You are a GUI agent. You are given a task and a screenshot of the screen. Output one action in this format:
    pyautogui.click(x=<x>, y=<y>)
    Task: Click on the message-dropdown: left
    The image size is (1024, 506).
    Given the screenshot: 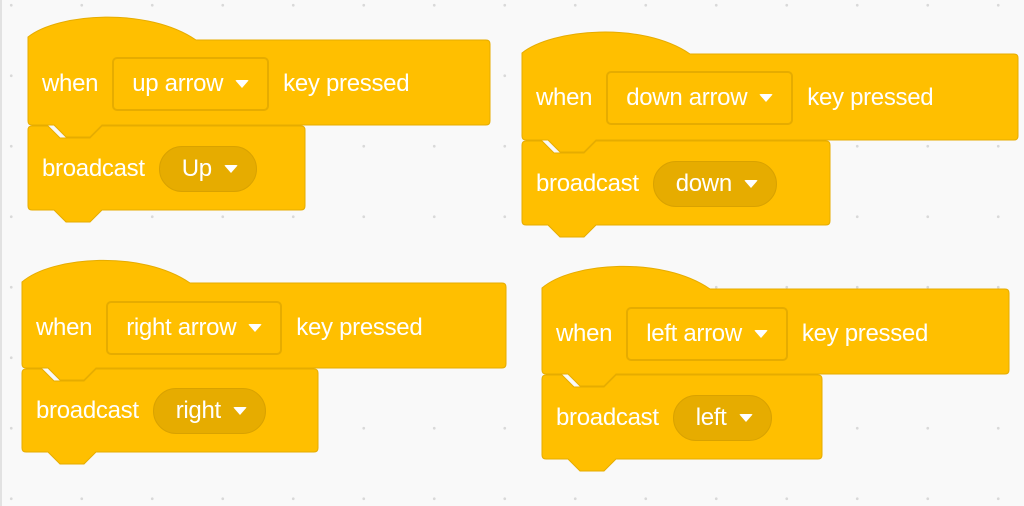 What is the action you would take?
    pyautogui.click(x=722, y=418)
    